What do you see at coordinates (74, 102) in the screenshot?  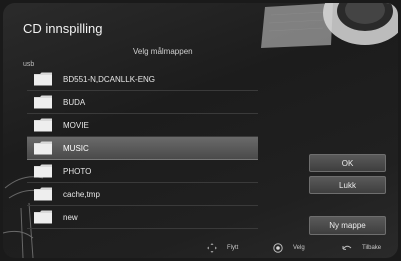 I see `folder-label: BUDA` at bounding box center [74, 102].